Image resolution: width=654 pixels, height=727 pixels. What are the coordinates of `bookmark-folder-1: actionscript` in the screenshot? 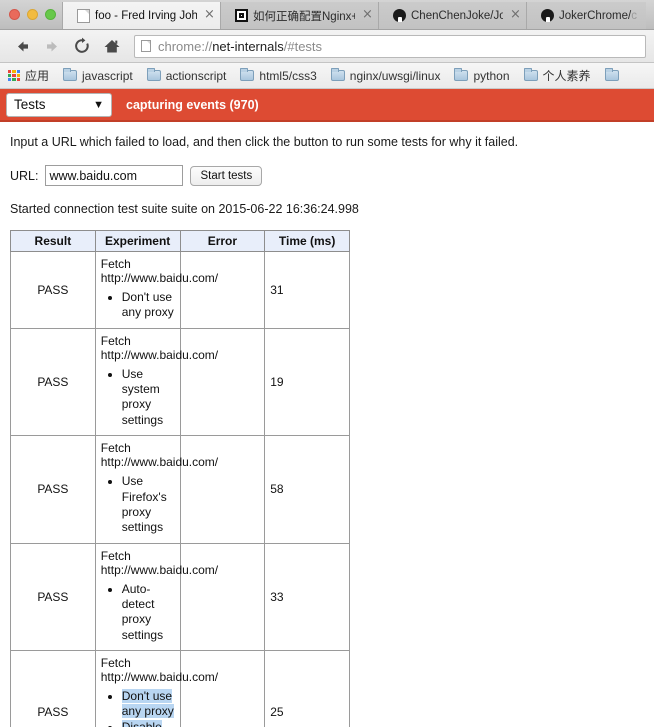 It's located at (186, 75).